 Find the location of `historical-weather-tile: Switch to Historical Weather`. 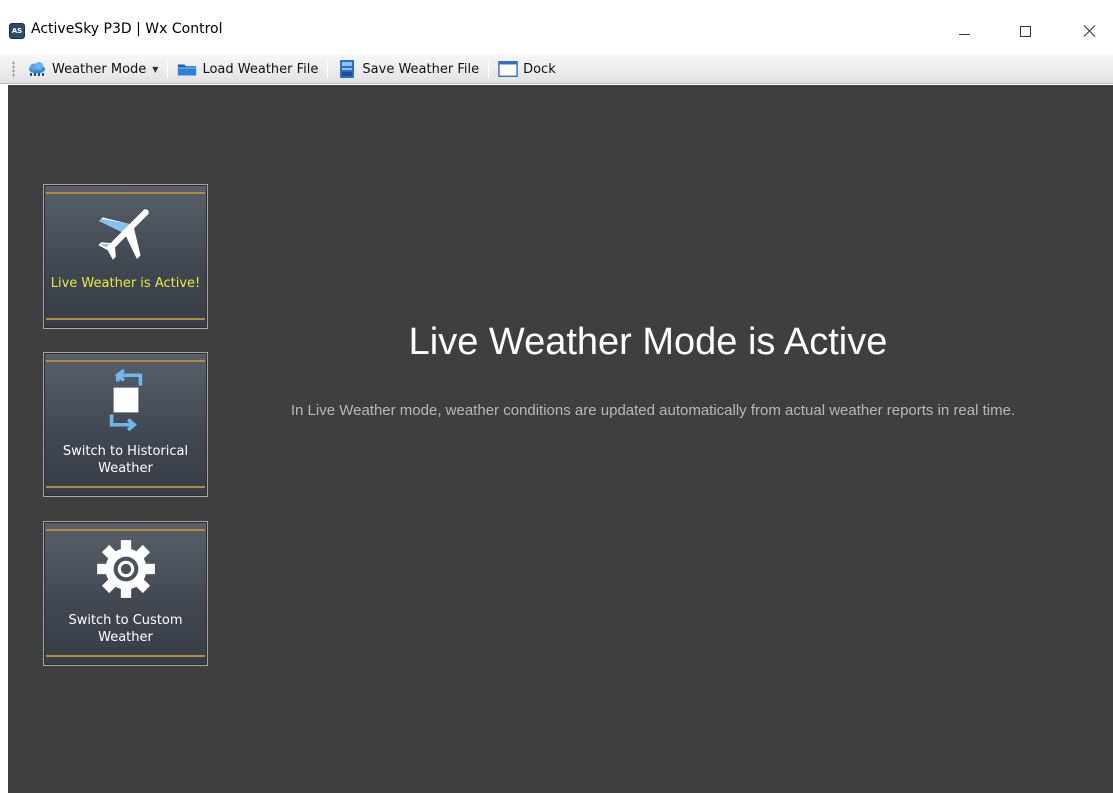

historical-weather-tile: Switch to Historical Weather is located at coordinates (125, 424).